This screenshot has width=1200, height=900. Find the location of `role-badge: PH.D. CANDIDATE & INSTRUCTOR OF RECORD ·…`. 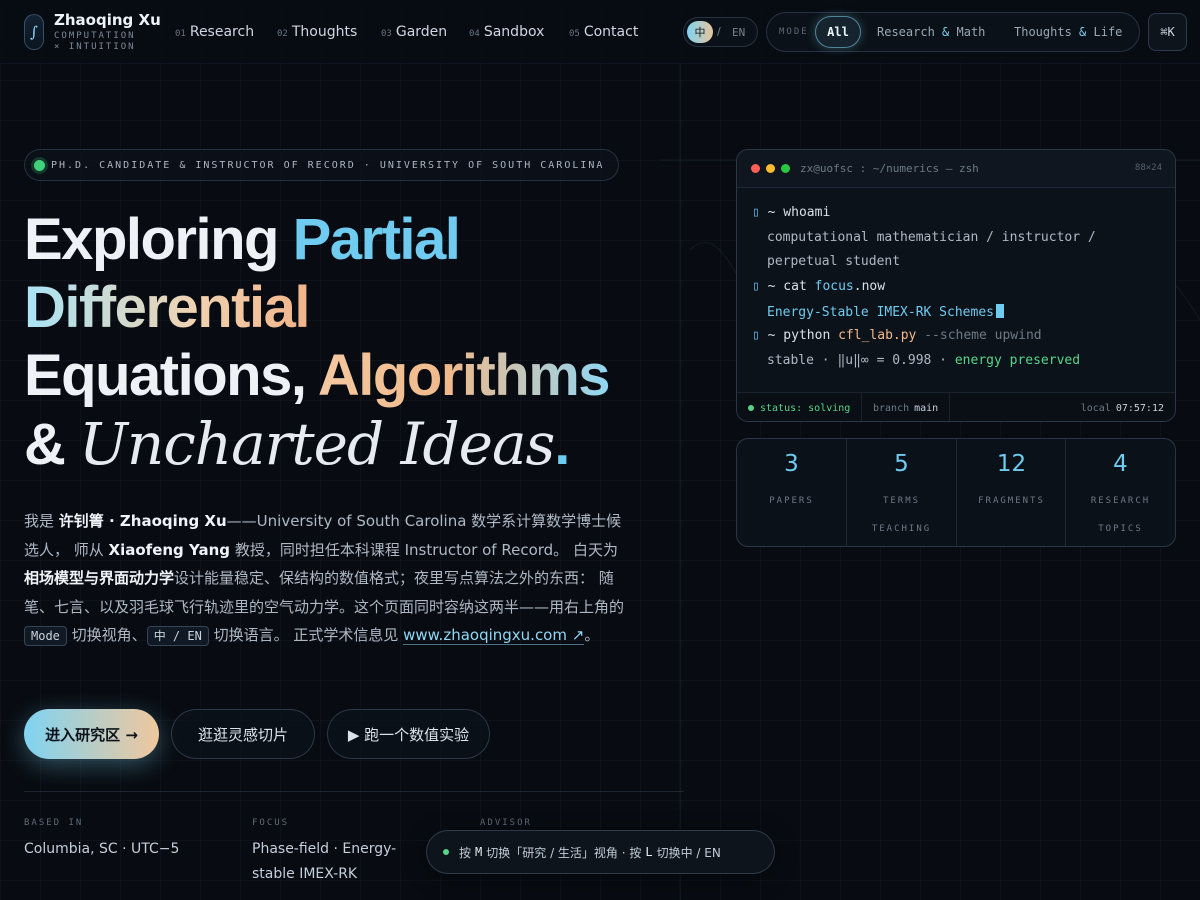

role-badge: PH.D. CANDIDATE & INSTRUCTOR OF RECORD ·… is located at coordinates (322, 165).